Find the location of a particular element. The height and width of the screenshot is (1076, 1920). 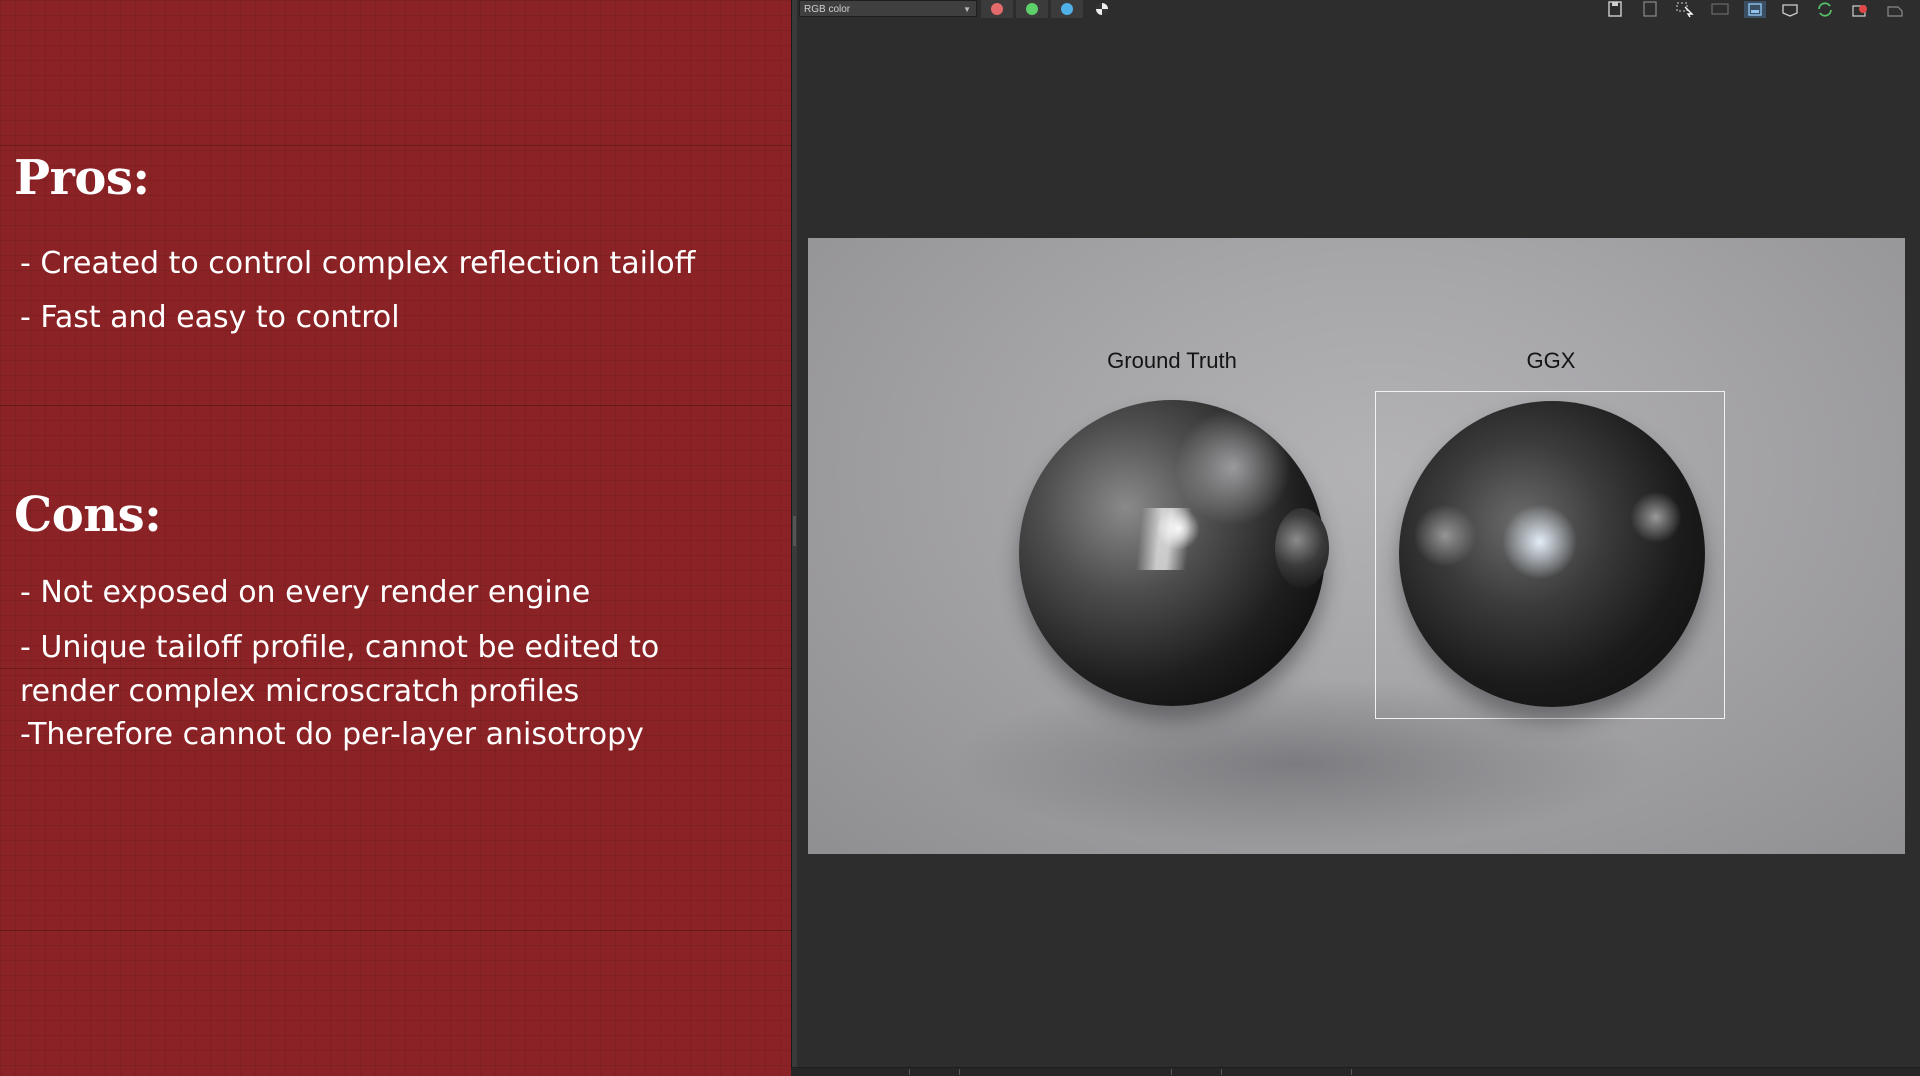

cons-heading: Cons: is located at coordinates (88, 515).